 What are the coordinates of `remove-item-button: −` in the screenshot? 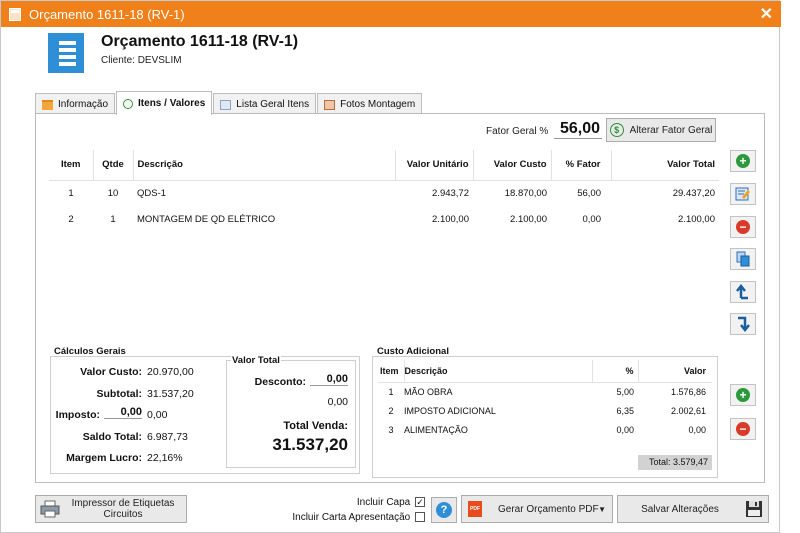 It's located at (743, 227).